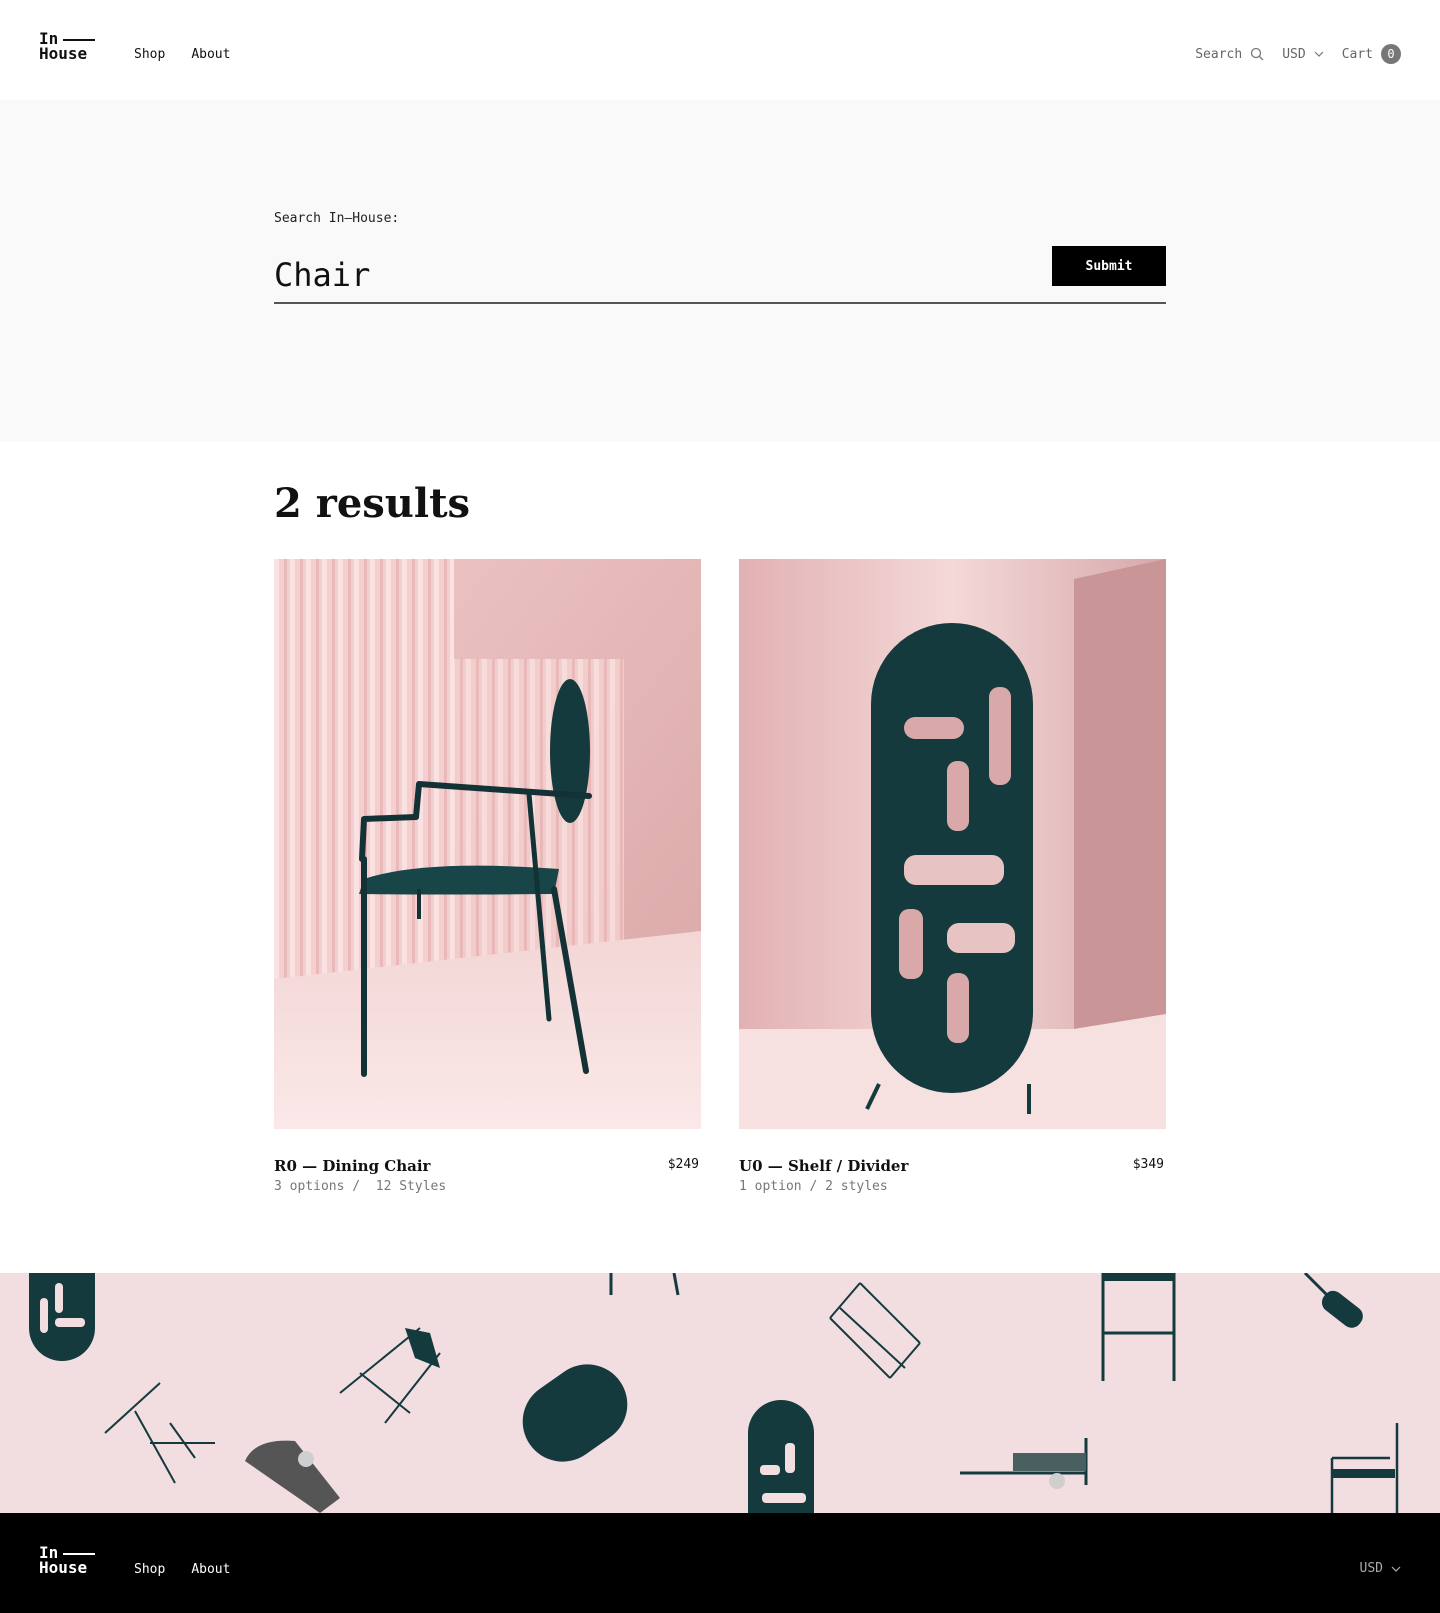 This screenshot has width=1440, height=1613. Describe the element at coordinates (182, 54) in the screenshot. I see `main-nav: Shop About` at that location.